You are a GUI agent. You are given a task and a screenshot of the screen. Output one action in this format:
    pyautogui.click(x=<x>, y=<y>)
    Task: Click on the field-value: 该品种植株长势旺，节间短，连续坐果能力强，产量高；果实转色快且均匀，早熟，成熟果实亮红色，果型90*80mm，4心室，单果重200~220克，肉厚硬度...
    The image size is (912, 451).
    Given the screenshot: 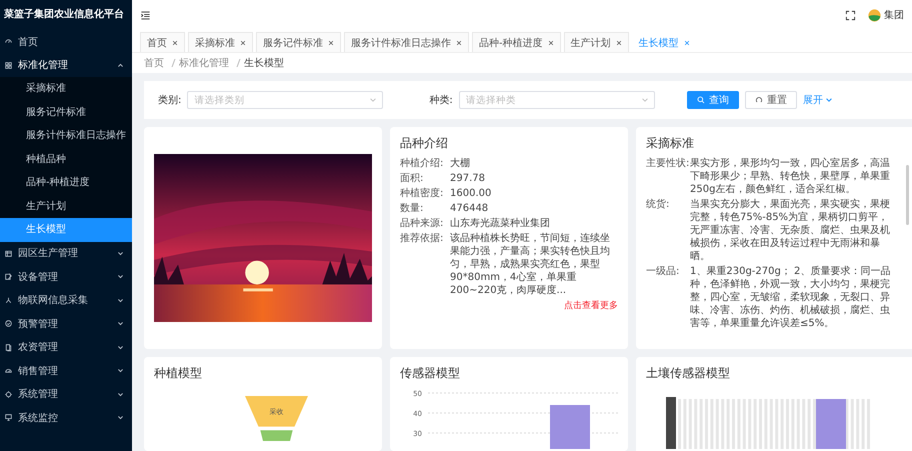 What is the action you would take?
    pyautogui.click(x=530, y=264)
    